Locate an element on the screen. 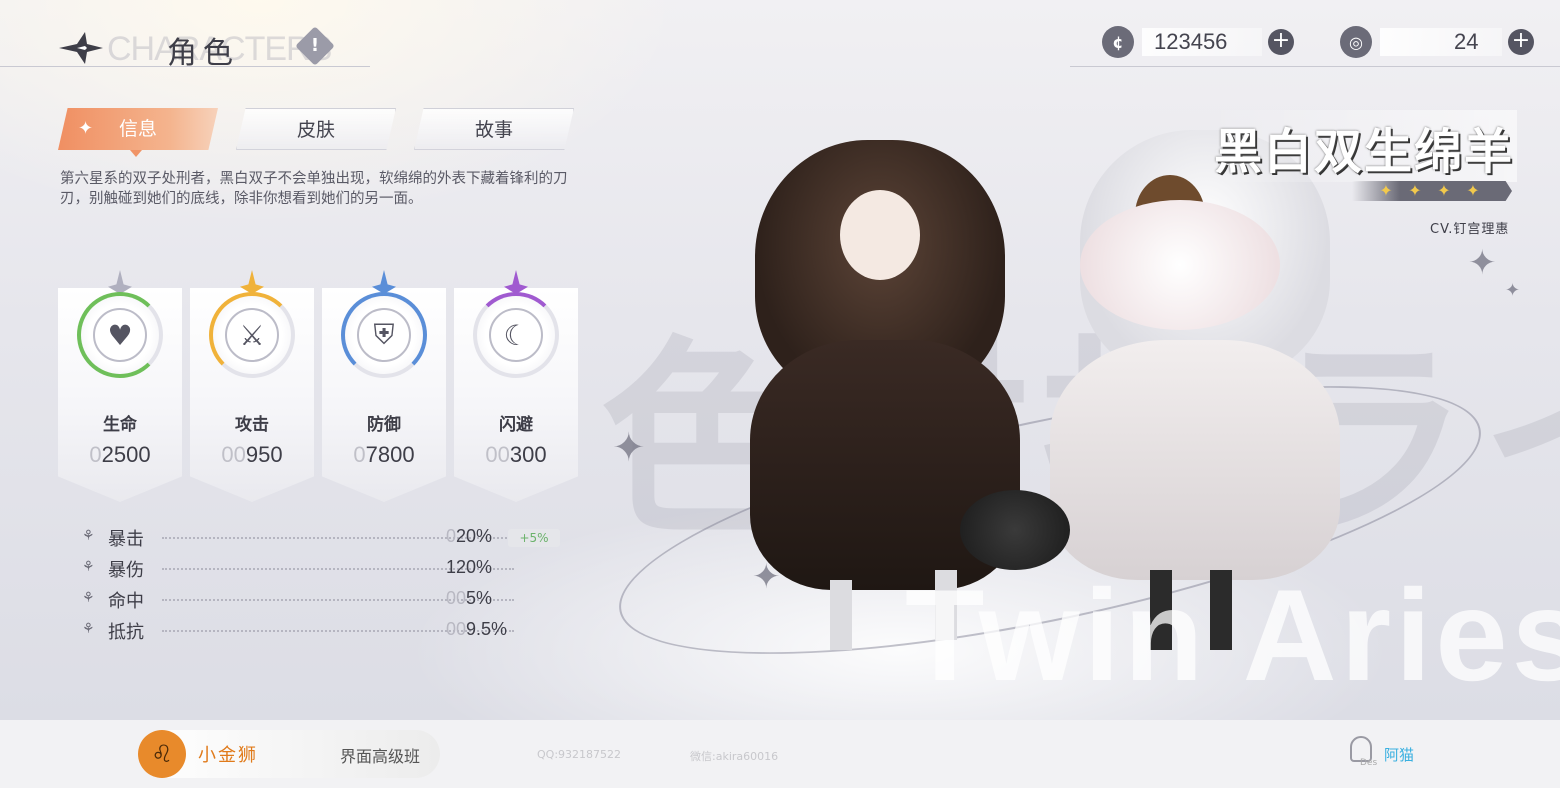  header-divider is located at coordinates (1315, 66).